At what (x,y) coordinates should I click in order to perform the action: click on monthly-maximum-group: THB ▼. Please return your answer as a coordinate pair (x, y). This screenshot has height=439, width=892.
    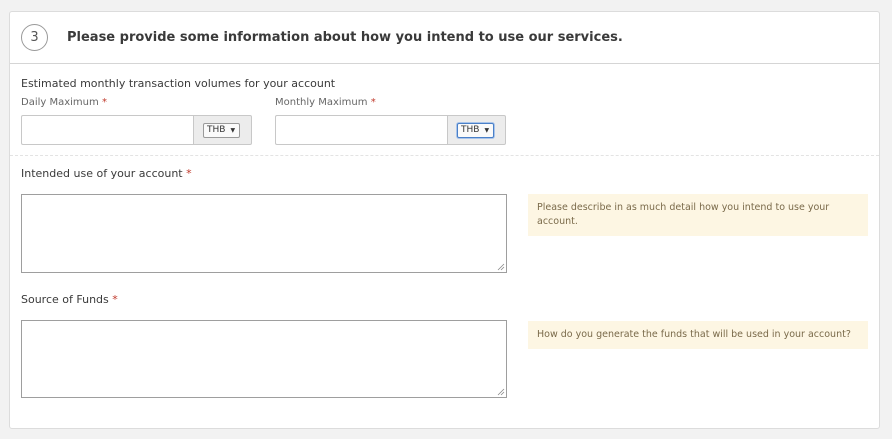
    Looking at the image, I should click on (390, 130).